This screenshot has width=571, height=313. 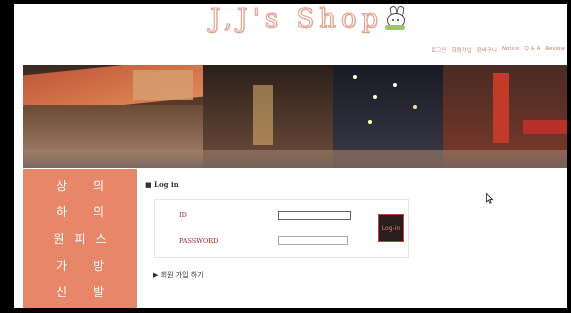 I want to click on password-label: PASSWORD, so click(x=199, y=241).